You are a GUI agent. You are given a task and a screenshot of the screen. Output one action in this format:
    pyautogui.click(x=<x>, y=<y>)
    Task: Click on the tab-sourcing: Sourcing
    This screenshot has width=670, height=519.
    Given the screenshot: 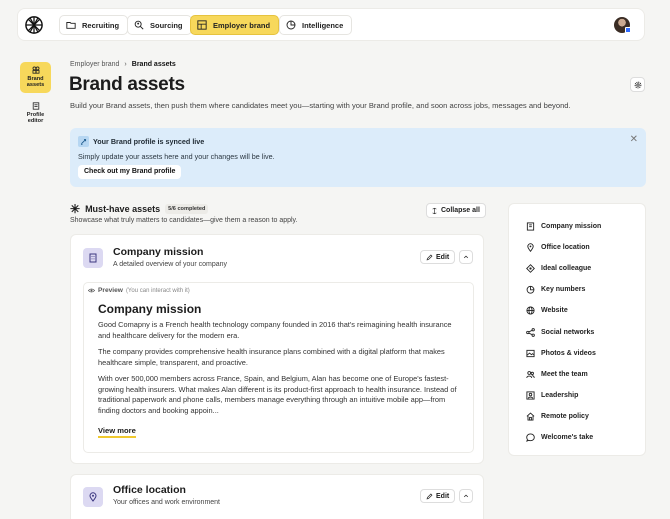 What is the action you would take?
    pyautogui.click(x=159, y=25)
    